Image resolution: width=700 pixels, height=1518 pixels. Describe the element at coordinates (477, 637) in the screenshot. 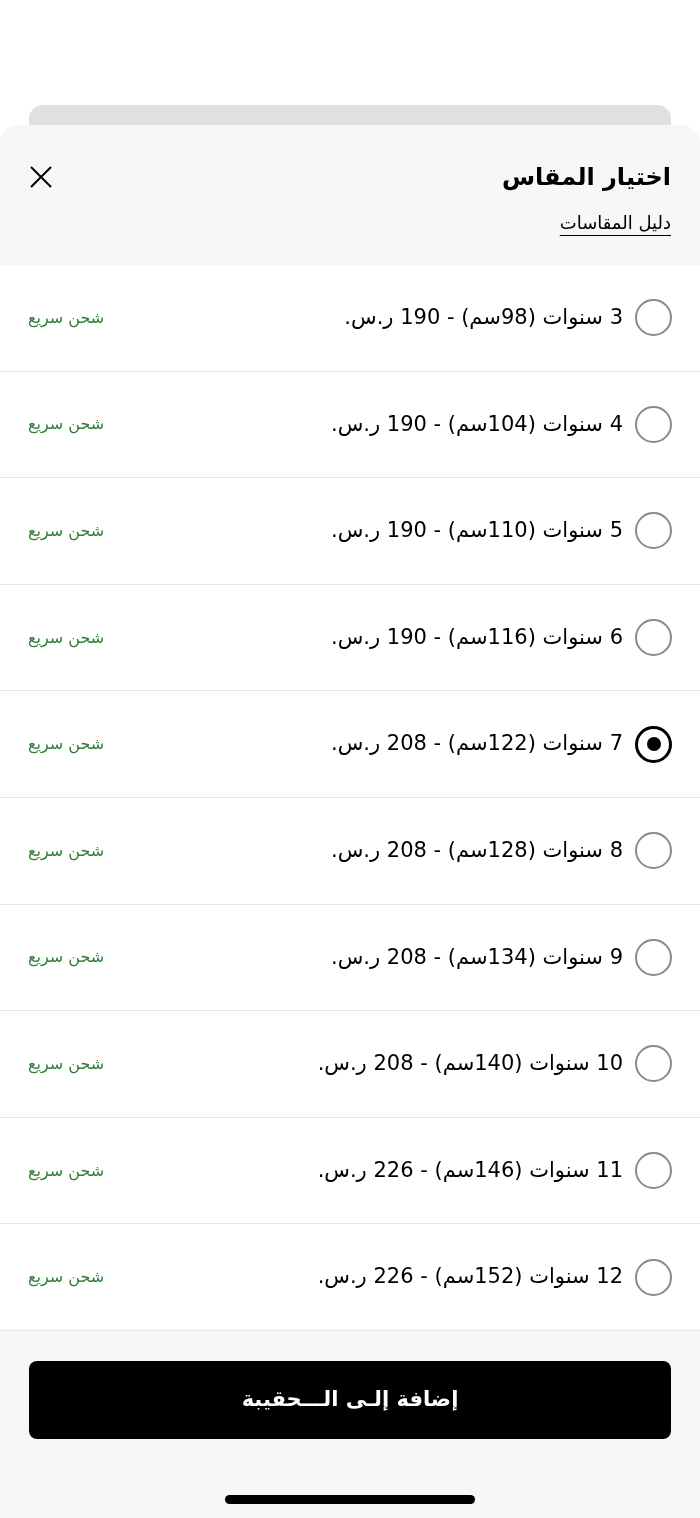

I see `size-label: 6 سنوات (116سم) - 190 ر.س.` at that location.